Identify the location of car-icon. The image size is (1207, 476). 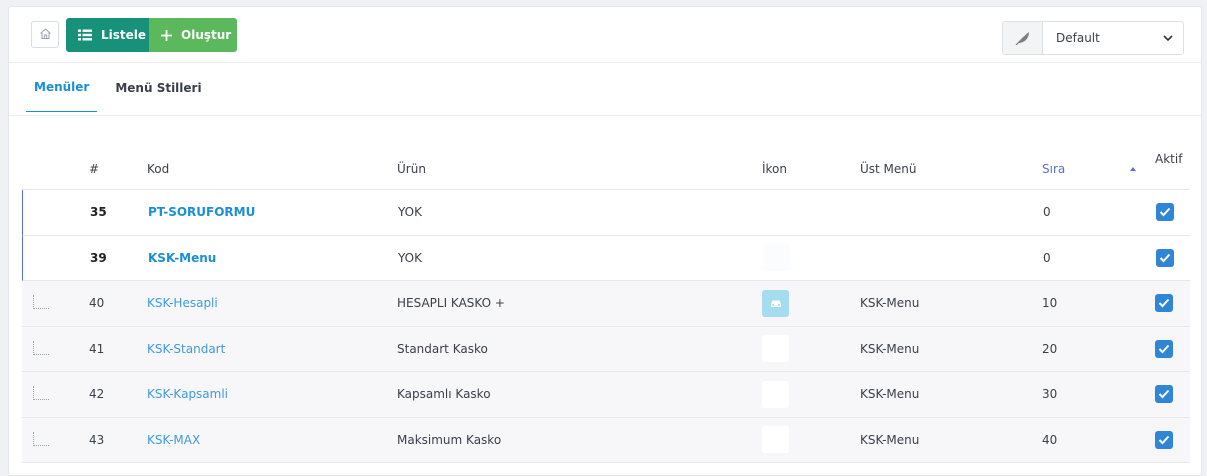
(775, 303).